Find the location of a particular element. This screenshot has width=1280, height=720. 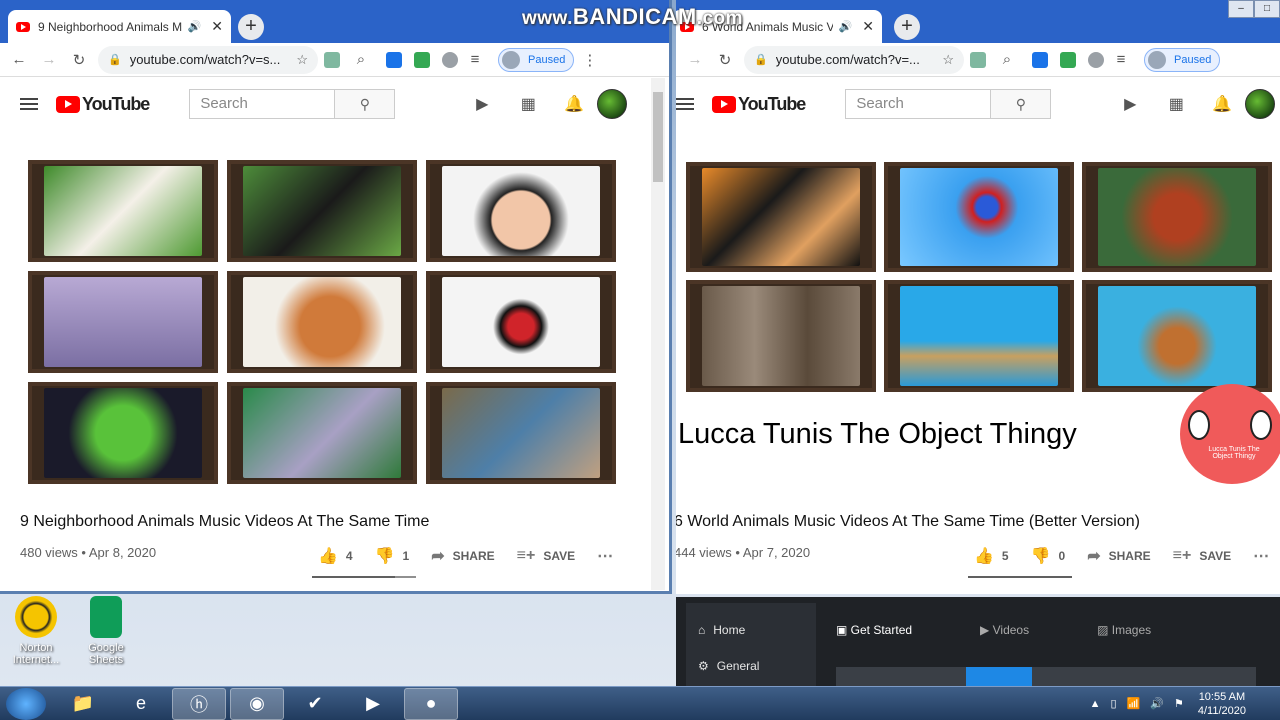

home-icon: ⌂ is located at coordinates (702, 630).